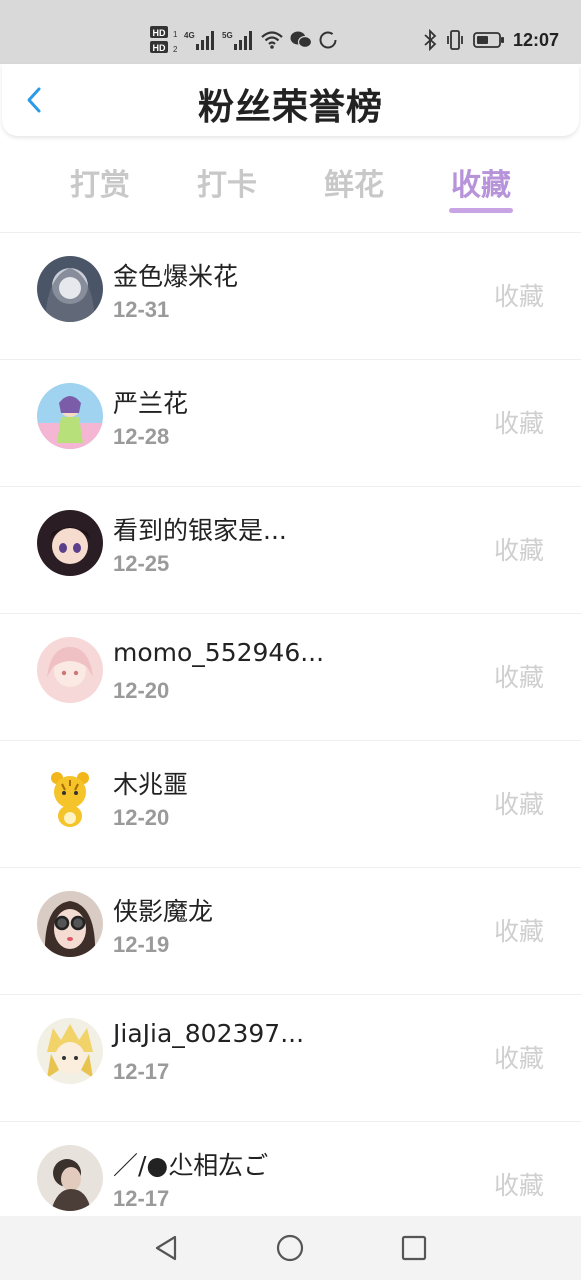  I want to click on net1-label: 4G, so click(189, 35).